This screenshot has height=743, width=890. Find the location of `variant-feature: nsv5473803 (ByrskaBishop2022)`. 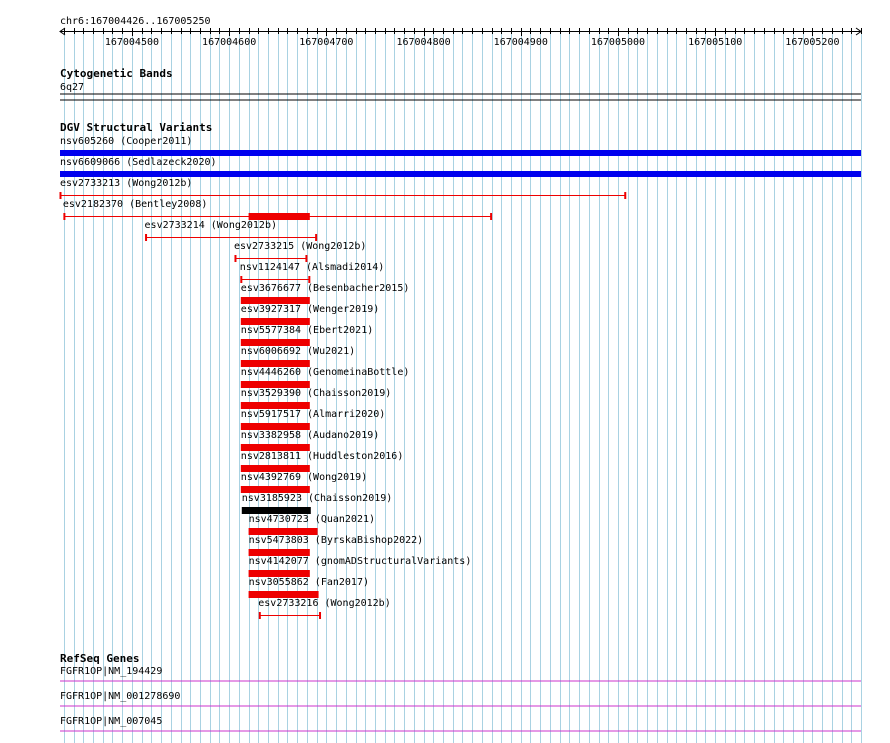

variant-feature: nsv5473803 (ByrskaBishop2022) is located at coordinates (336, 545).